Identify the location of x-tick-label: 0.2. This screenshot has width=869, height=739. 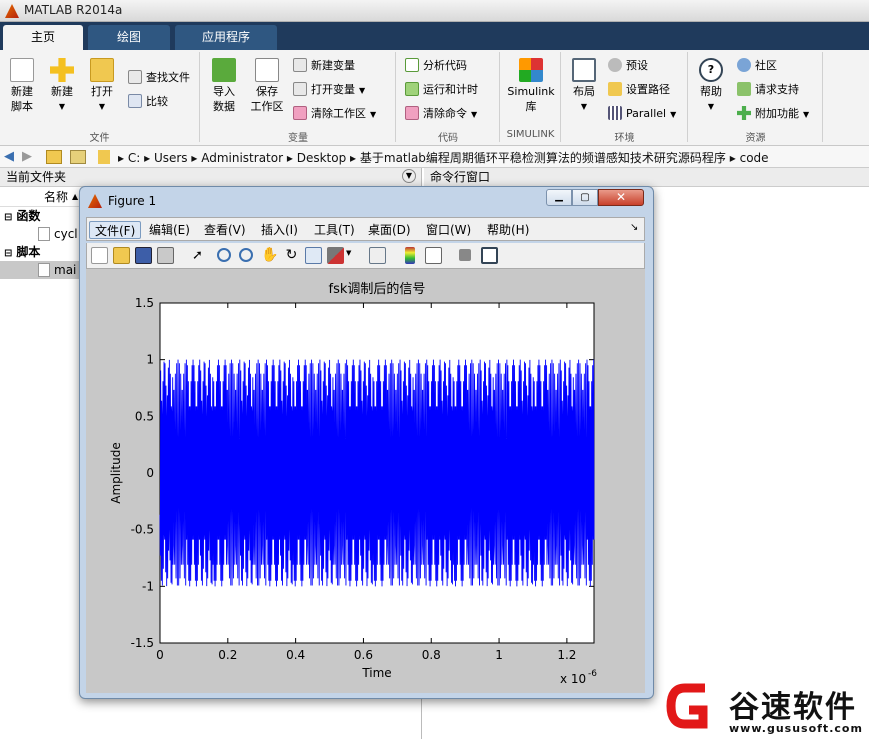
(227, 655).